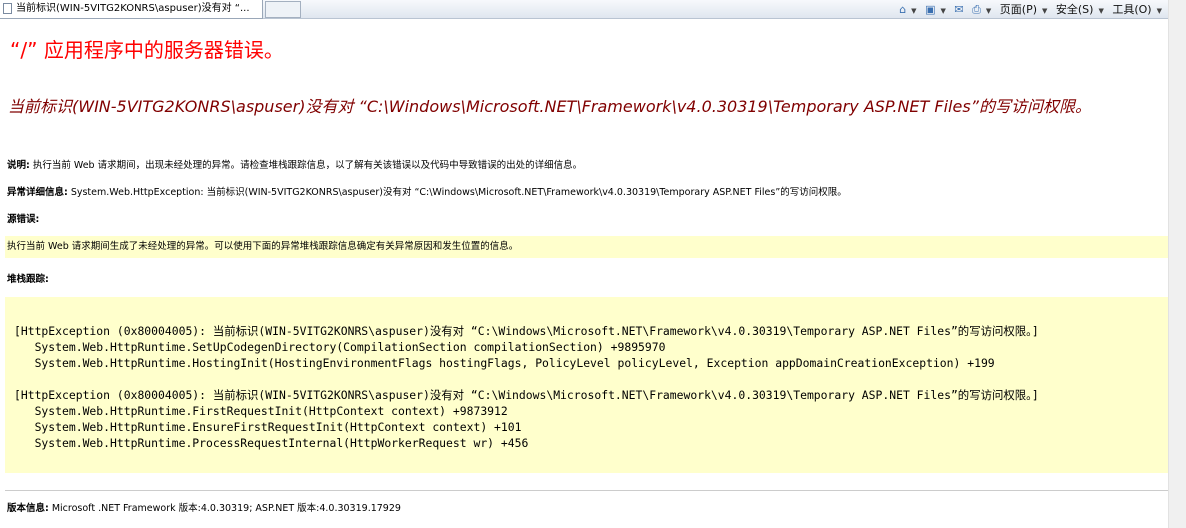  Describe the element at coordinates (958, 9) in the screenshot. I see `mail-icon: ✉` at that location.